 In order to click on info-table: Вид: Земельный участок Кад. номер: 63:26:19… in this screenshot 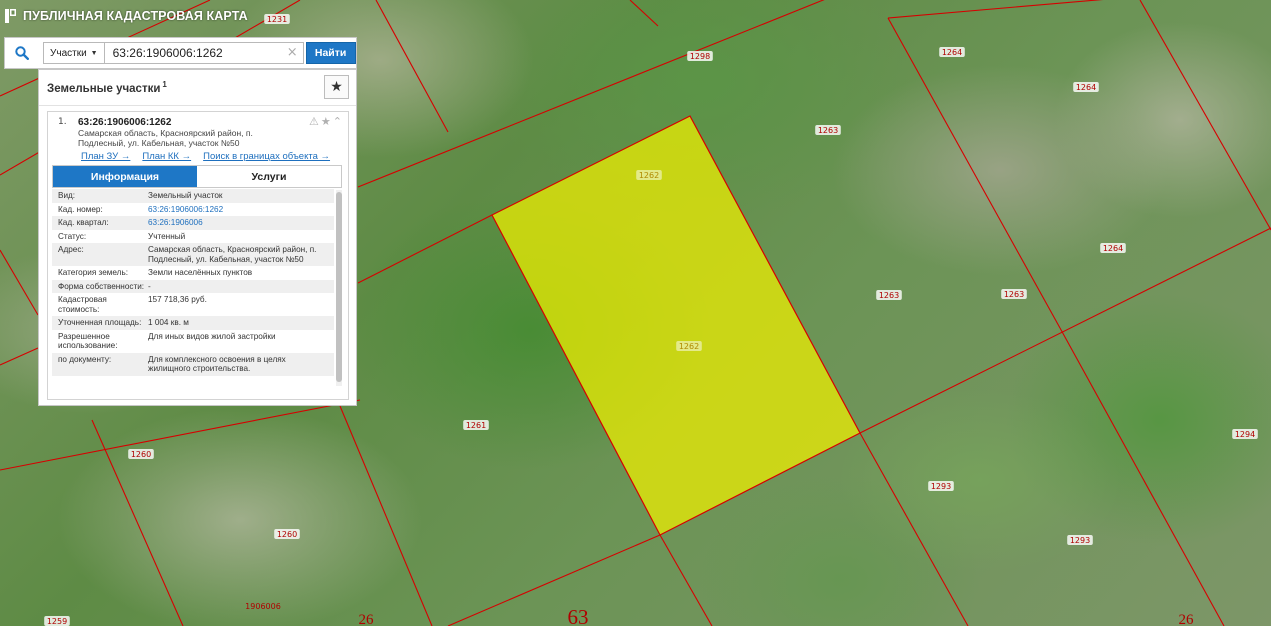, I will do `click(193, 293)`.